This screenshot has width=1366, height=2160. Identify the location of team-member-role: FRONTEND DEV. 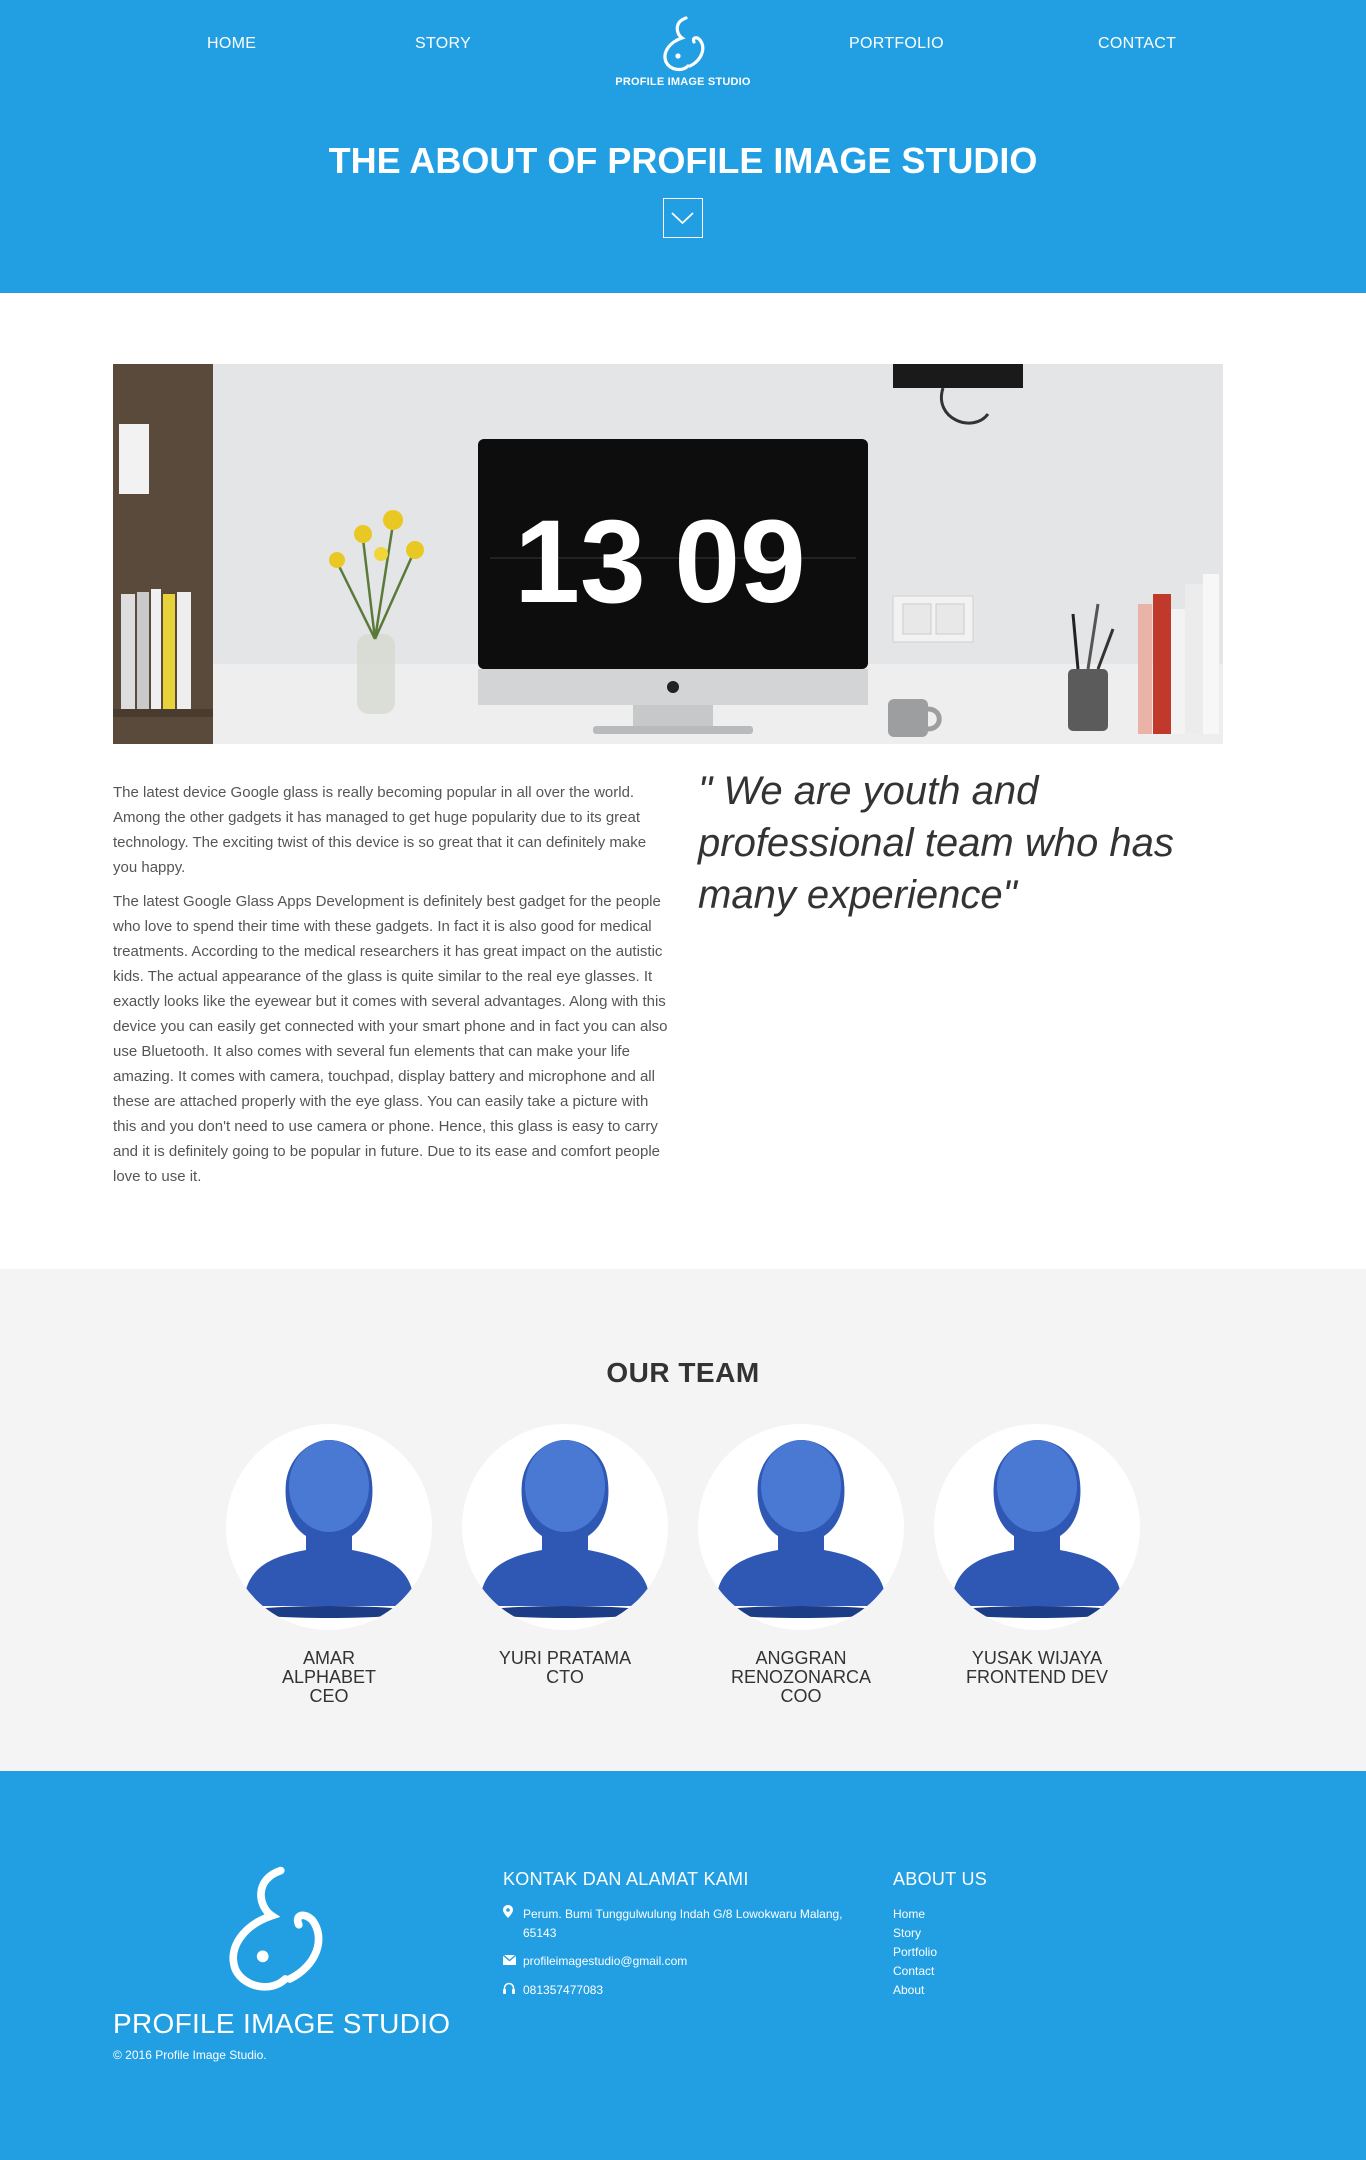
(1036, 1677).